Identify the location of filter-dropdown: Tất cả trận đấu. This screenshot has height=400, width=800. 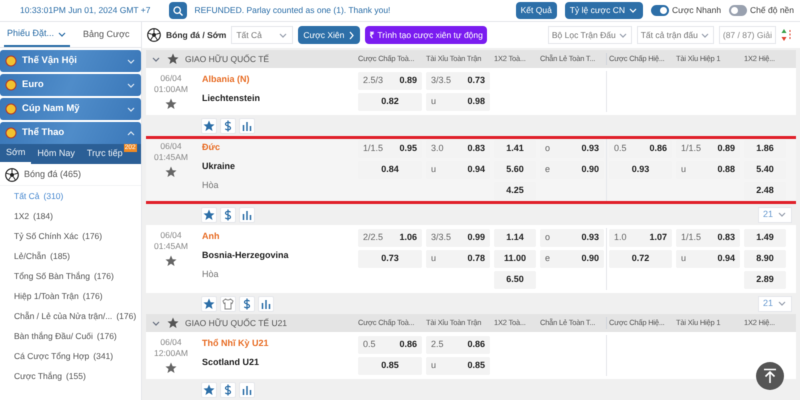
(675, 35).